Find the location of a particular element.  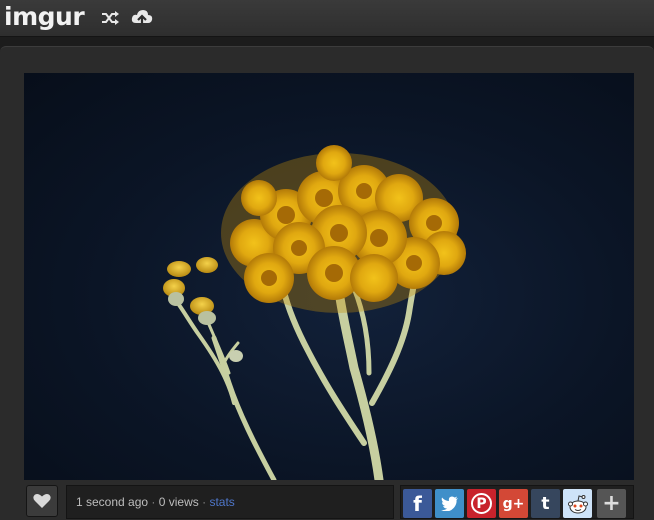

facebook-share-button: f is located at coordinates (417, 503).